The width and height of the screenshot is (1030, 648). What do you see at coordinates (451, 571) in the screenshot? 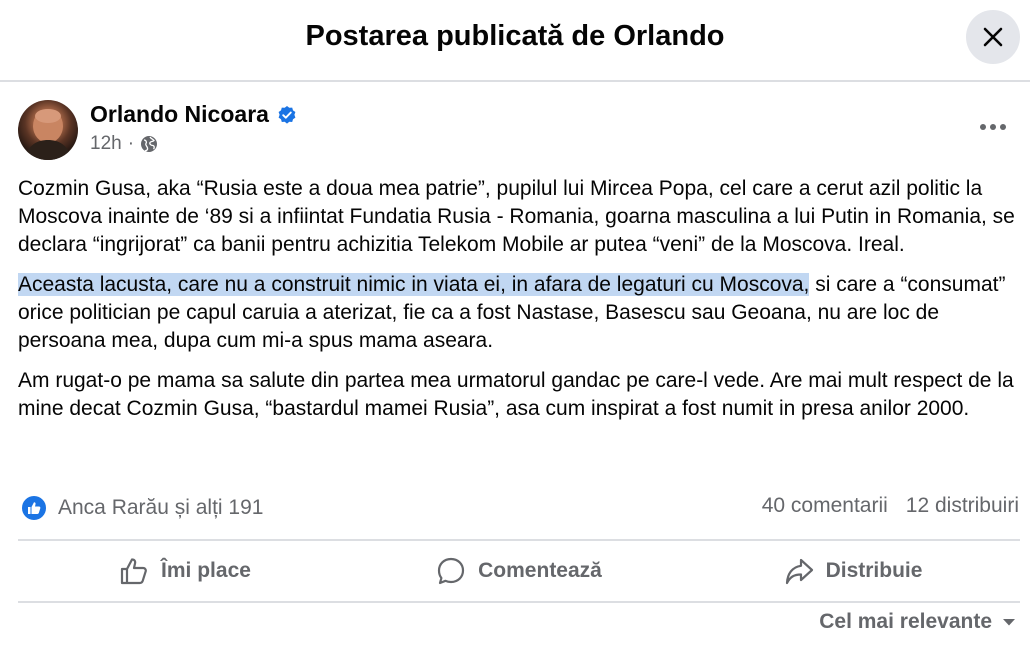
I see `comment-icon` at bounding box center [451, 571].